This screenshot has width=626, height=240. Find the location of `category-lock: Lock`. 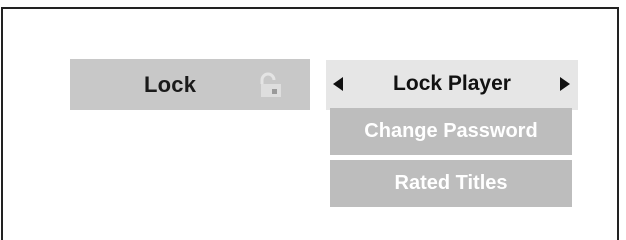

category-lock: Lock is located at coordinates (190, 84).